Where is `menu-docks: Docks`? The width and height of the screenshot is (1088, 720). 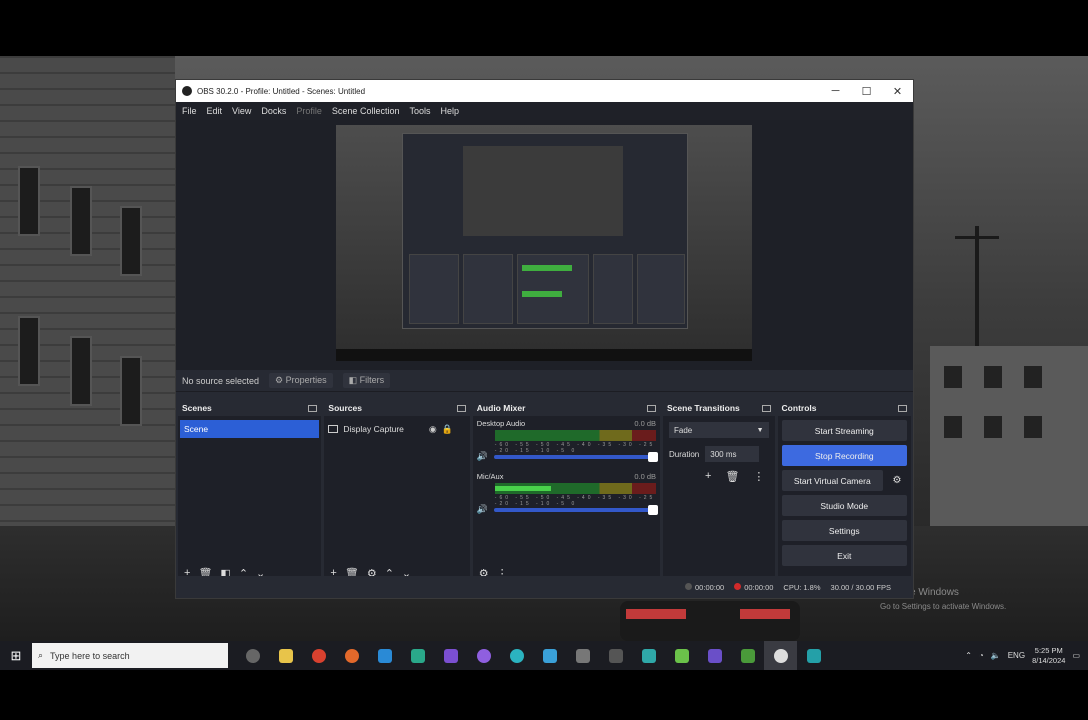 menu-docks: Docks is located at coordinates (273, 111).